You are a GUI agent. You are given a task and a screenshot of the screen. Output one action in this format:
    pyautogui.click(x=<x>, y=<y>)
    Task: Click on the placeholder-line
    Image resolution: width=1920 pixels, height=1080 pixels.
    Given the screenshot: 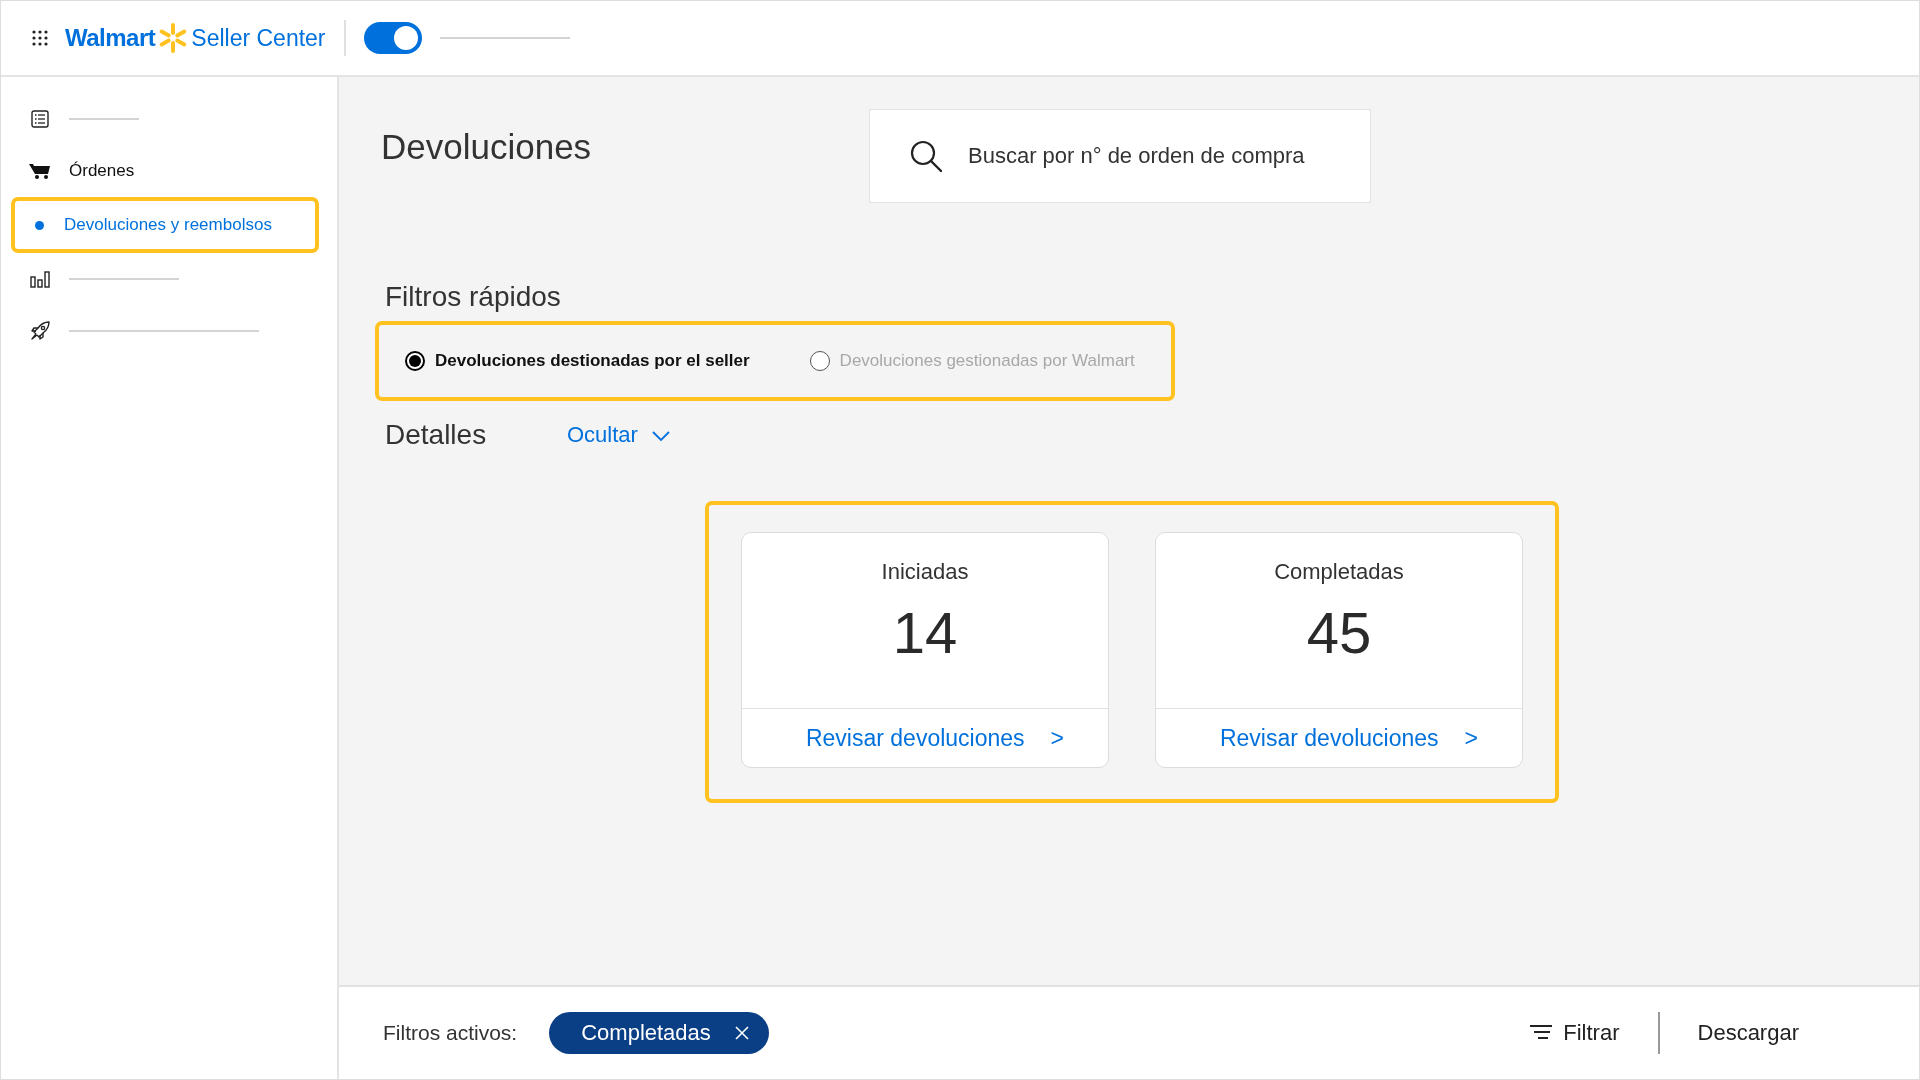 What is the action you would take?
    pyautogui.click(x=104, y=119)
    